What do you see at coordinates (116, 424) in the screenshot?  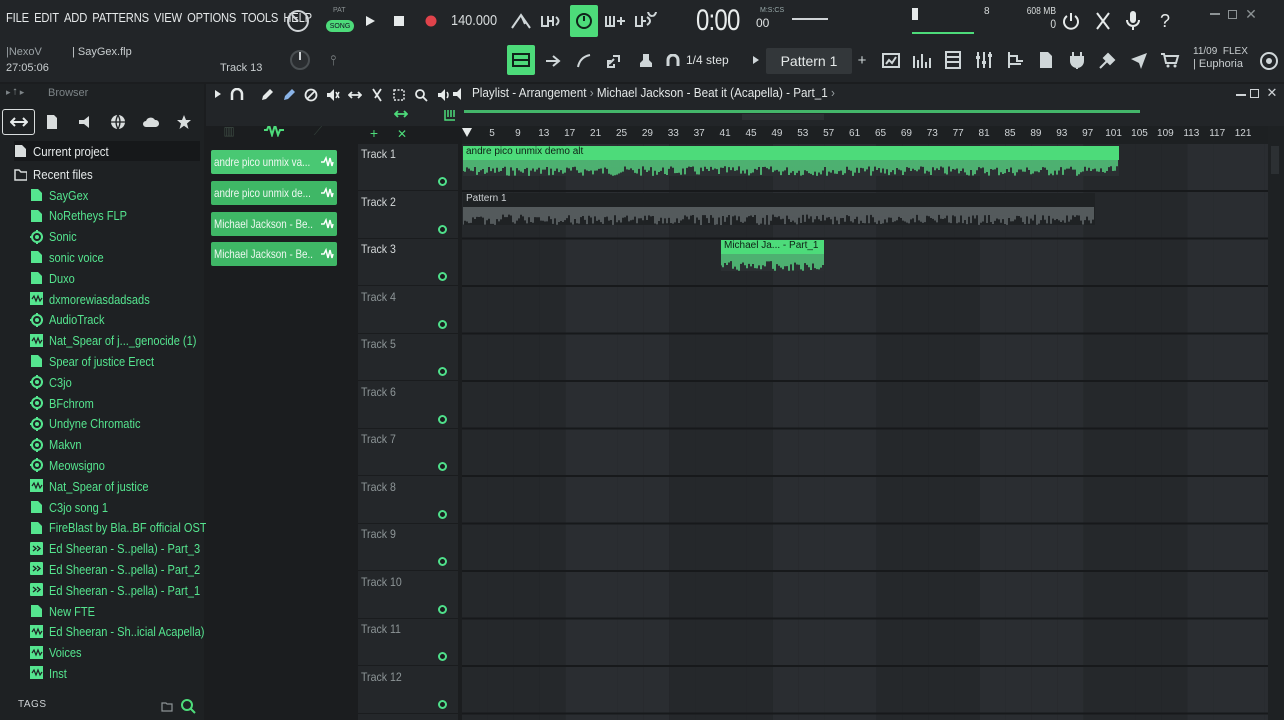 I see `browser-file-item: Undyne Chromatic` at bounding box center [116, 424].